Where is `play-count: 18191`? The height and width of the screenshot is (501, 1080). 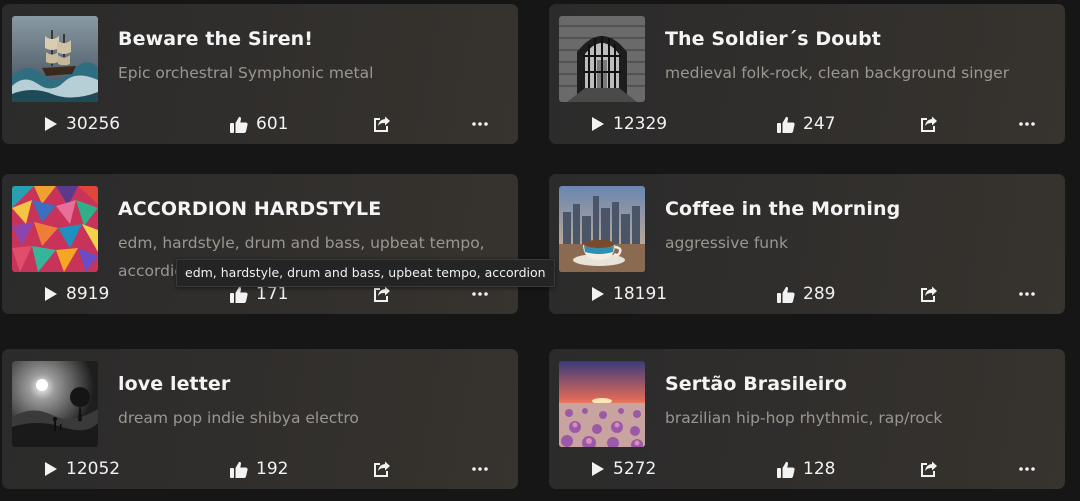
play-count: 18191 is located at coordinates (640, 294).